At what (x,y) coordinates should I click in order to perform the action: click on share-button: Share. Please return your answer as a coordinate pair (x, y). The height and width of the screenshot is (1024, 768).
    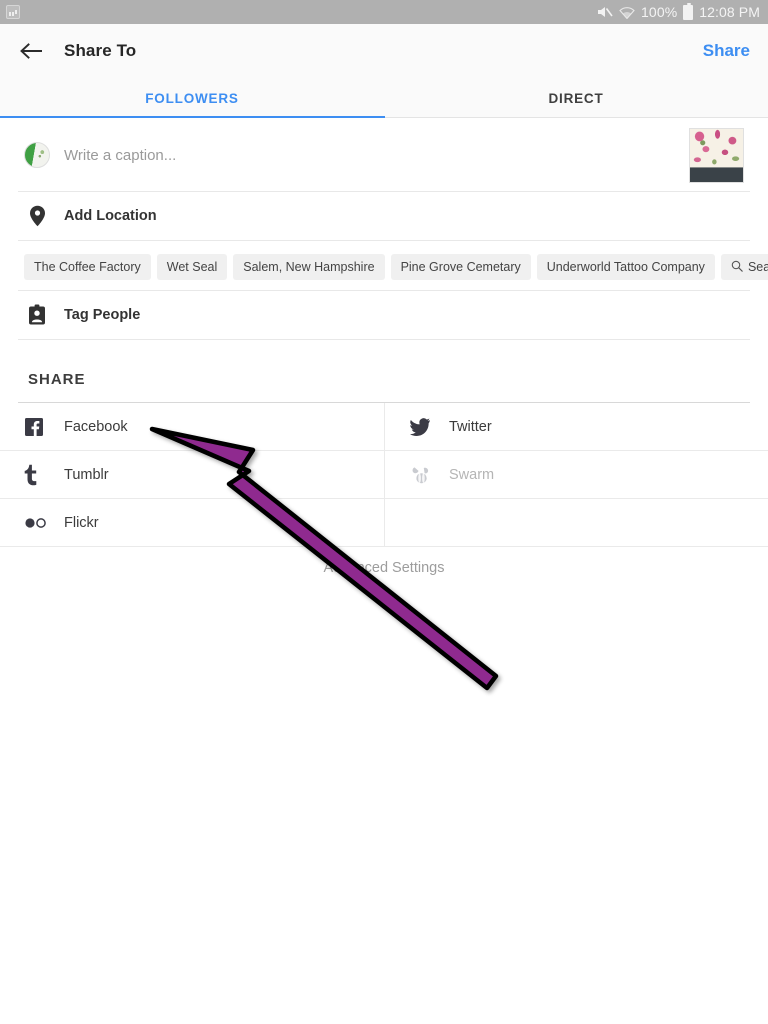
    Looking at the image, I should click on (726, 51).